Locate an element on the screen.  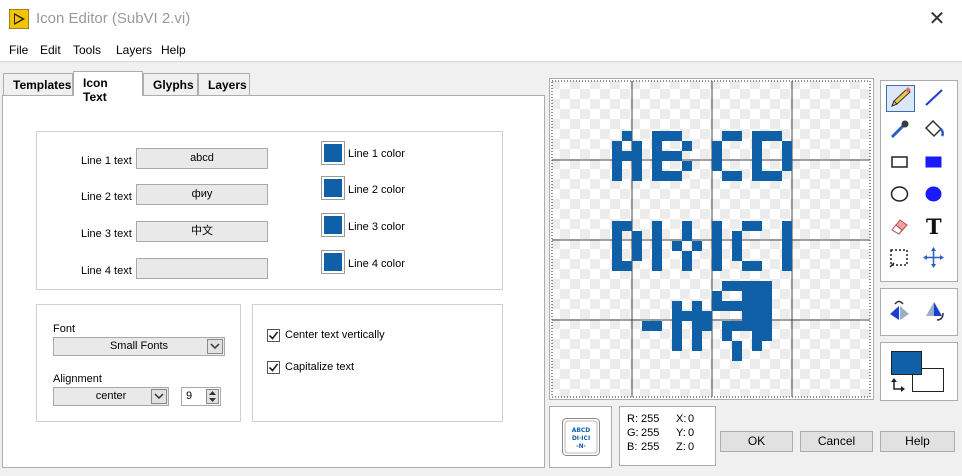
tab-glyphs: Glyphs is located at coordinates (170, 84).